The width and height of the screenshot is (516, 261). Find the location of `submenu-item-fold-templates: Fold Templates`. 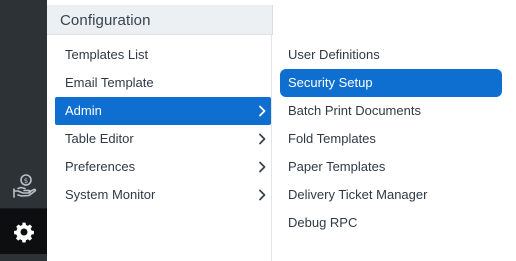

submenu-item-fold-templates: Fold Templates is located at coordinates (391, 139).